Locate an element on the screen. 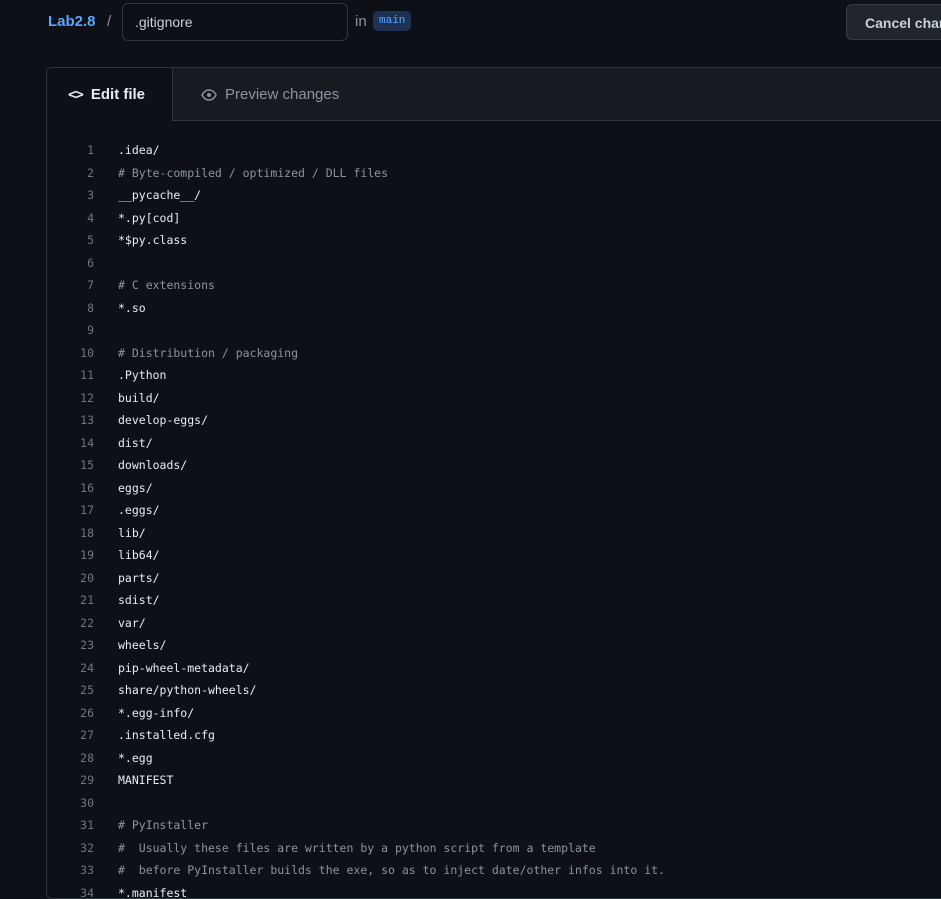  code-line: 17.eggs/ is located at coordinates (494, 510).